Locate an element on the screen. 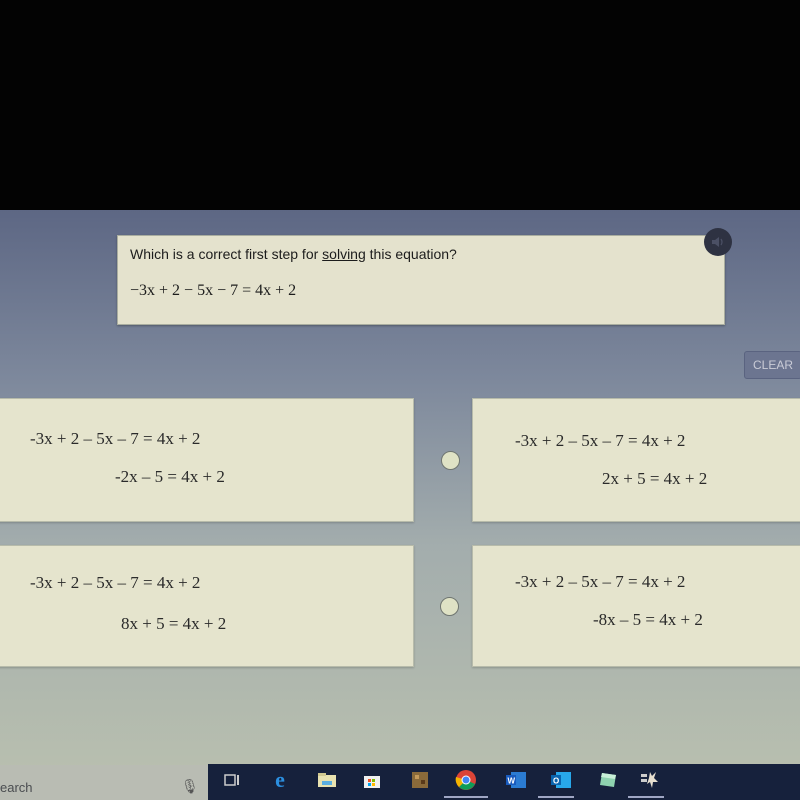 Image resolution: width=800 pixels, height=800 pixels. audio-button is located at coordinates (718, 242).